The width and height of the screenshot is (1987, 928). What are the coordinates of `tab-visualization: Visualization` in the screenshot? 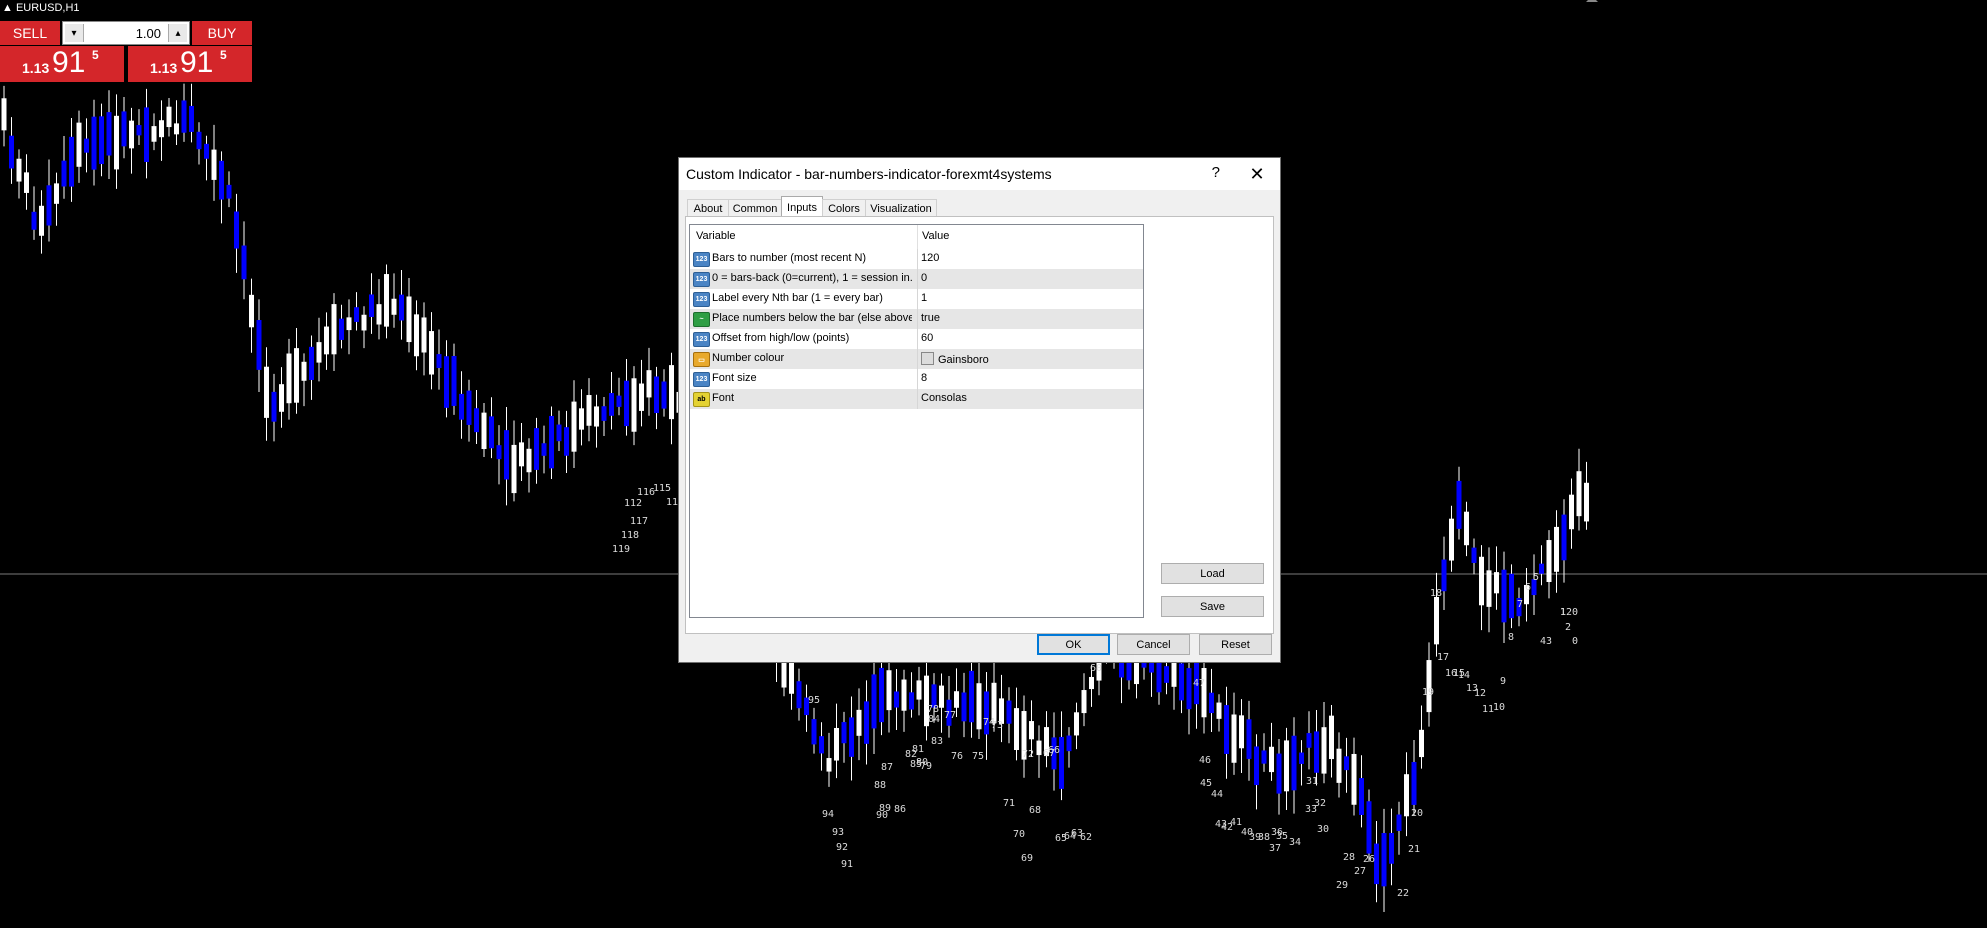 It's located at (901, 208).